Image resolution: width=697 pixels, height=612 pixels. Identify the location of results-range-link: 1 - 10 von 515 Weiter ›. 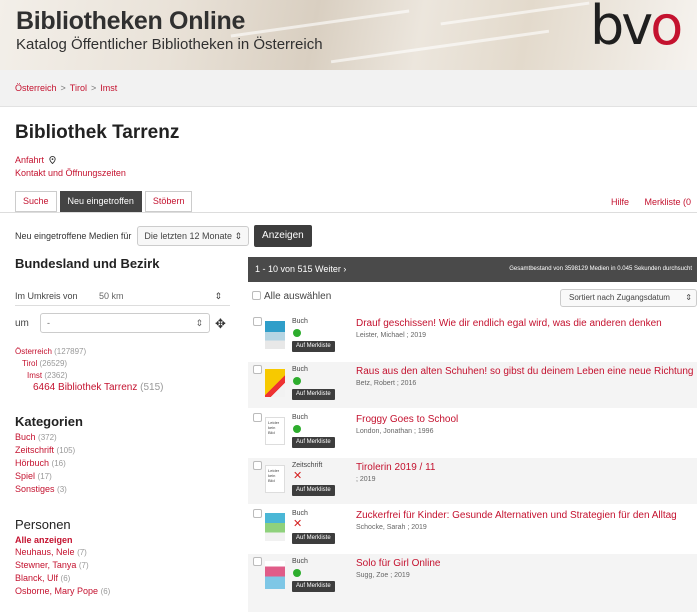
(300, 269).